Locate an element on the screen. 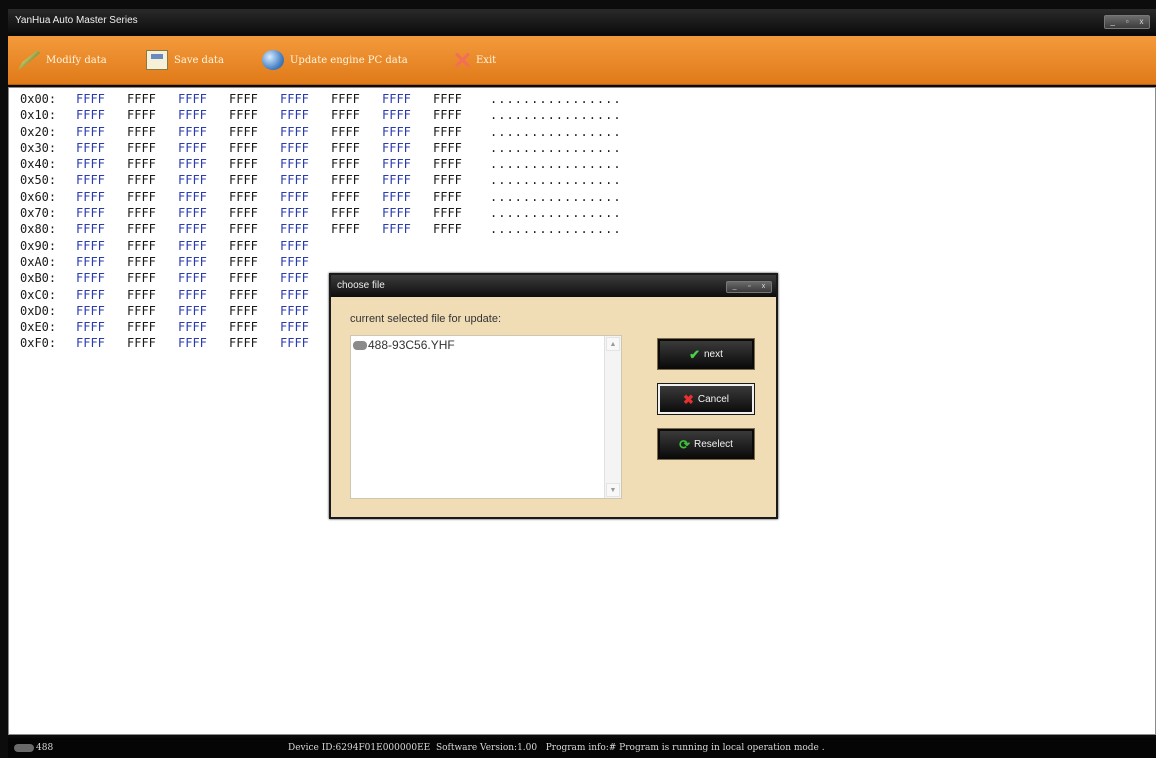 This screenshot has width=1156, height=758. cancel-button: ✖ Cancel is located at coordinates (706, 399).